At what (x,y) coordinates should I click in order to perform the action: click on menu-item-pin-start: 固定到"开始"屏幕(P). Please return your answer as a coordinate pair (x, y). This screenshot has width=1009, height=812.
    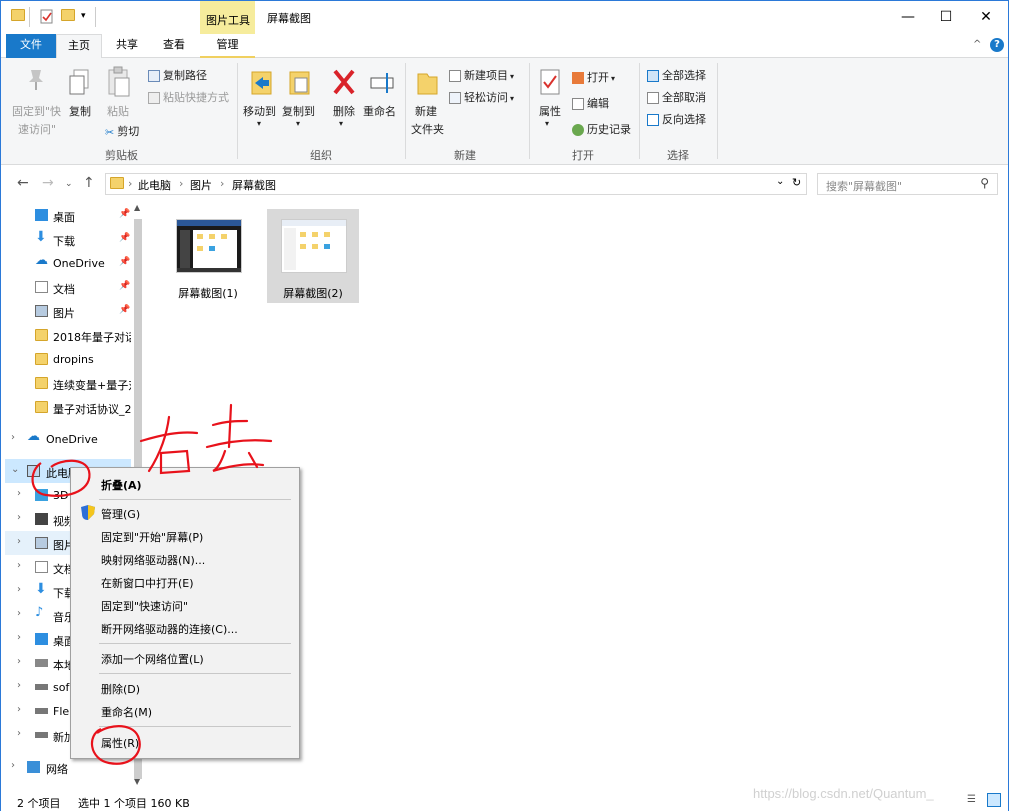
    Looking at the image, I should click on (185, 536).